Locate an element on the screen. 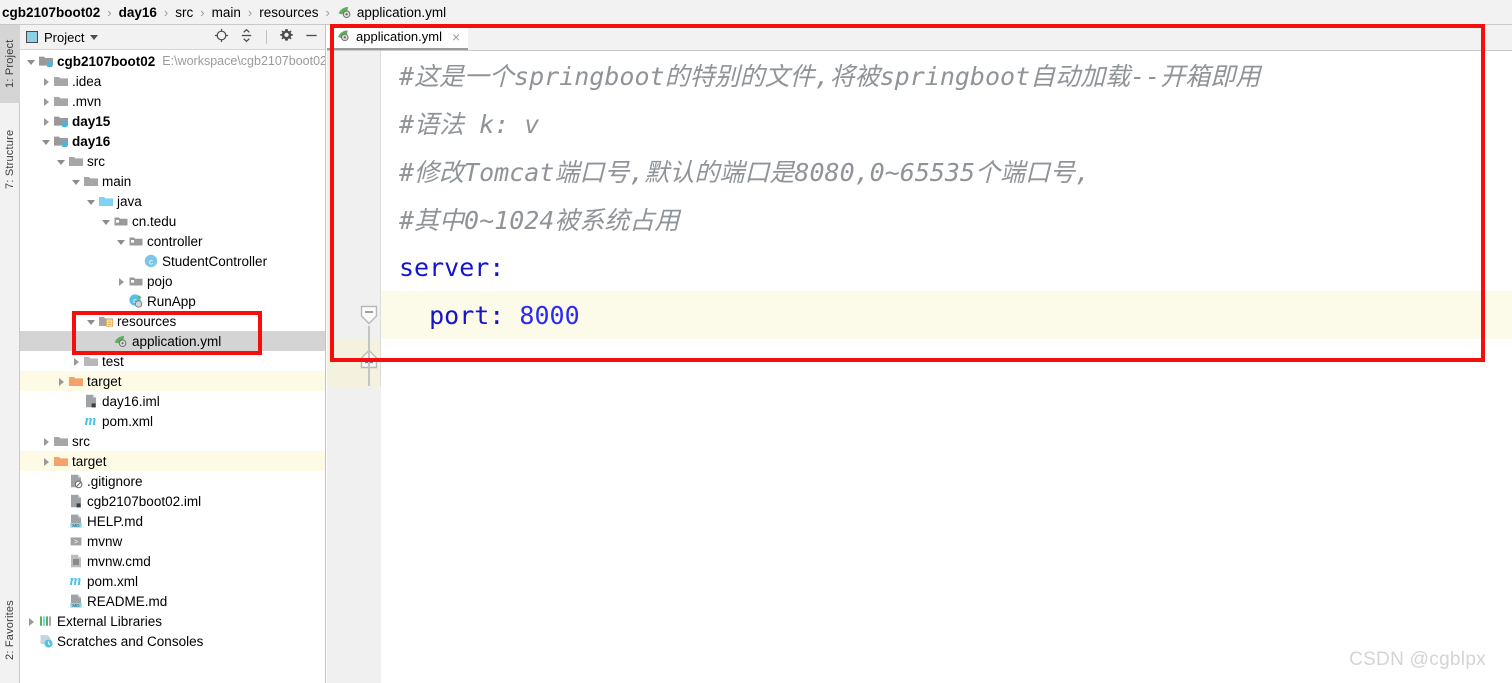  gear-icon is located at coordinates (286, 37).